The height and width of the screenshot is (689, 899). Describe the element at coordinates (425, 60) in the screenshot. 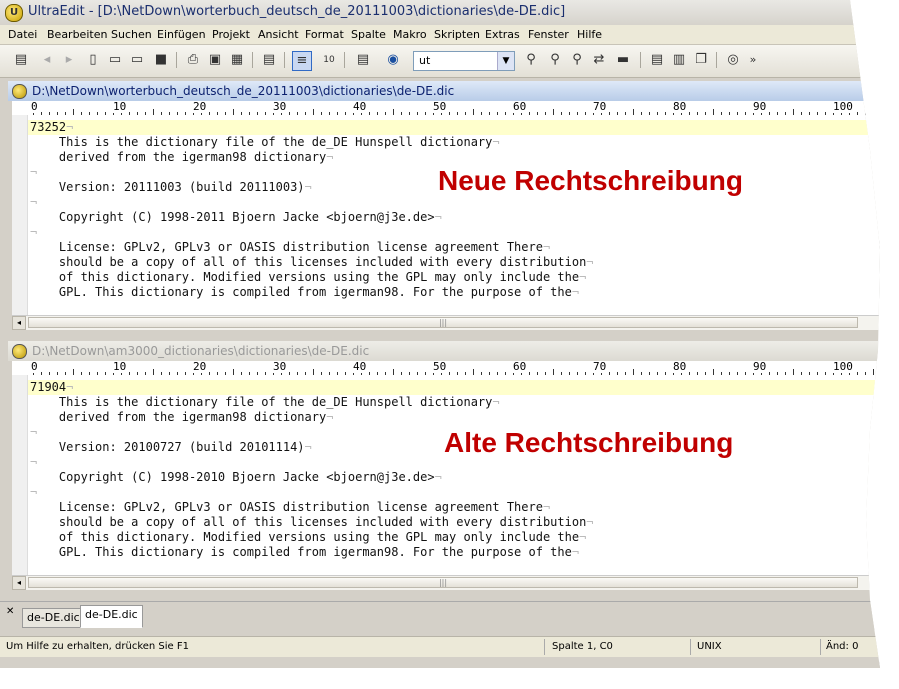

I see `search-combo-value: ut` at that location.